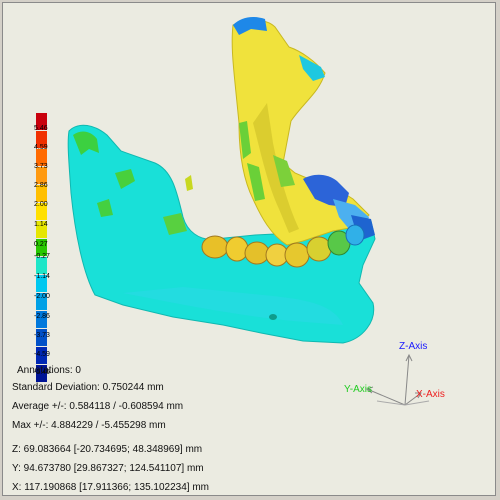 The width and height of the screenshot is (500, 500). Describe the element at coordinates (41, 147) in the screenshot. I see `scale-tick: 4.59` at that location.